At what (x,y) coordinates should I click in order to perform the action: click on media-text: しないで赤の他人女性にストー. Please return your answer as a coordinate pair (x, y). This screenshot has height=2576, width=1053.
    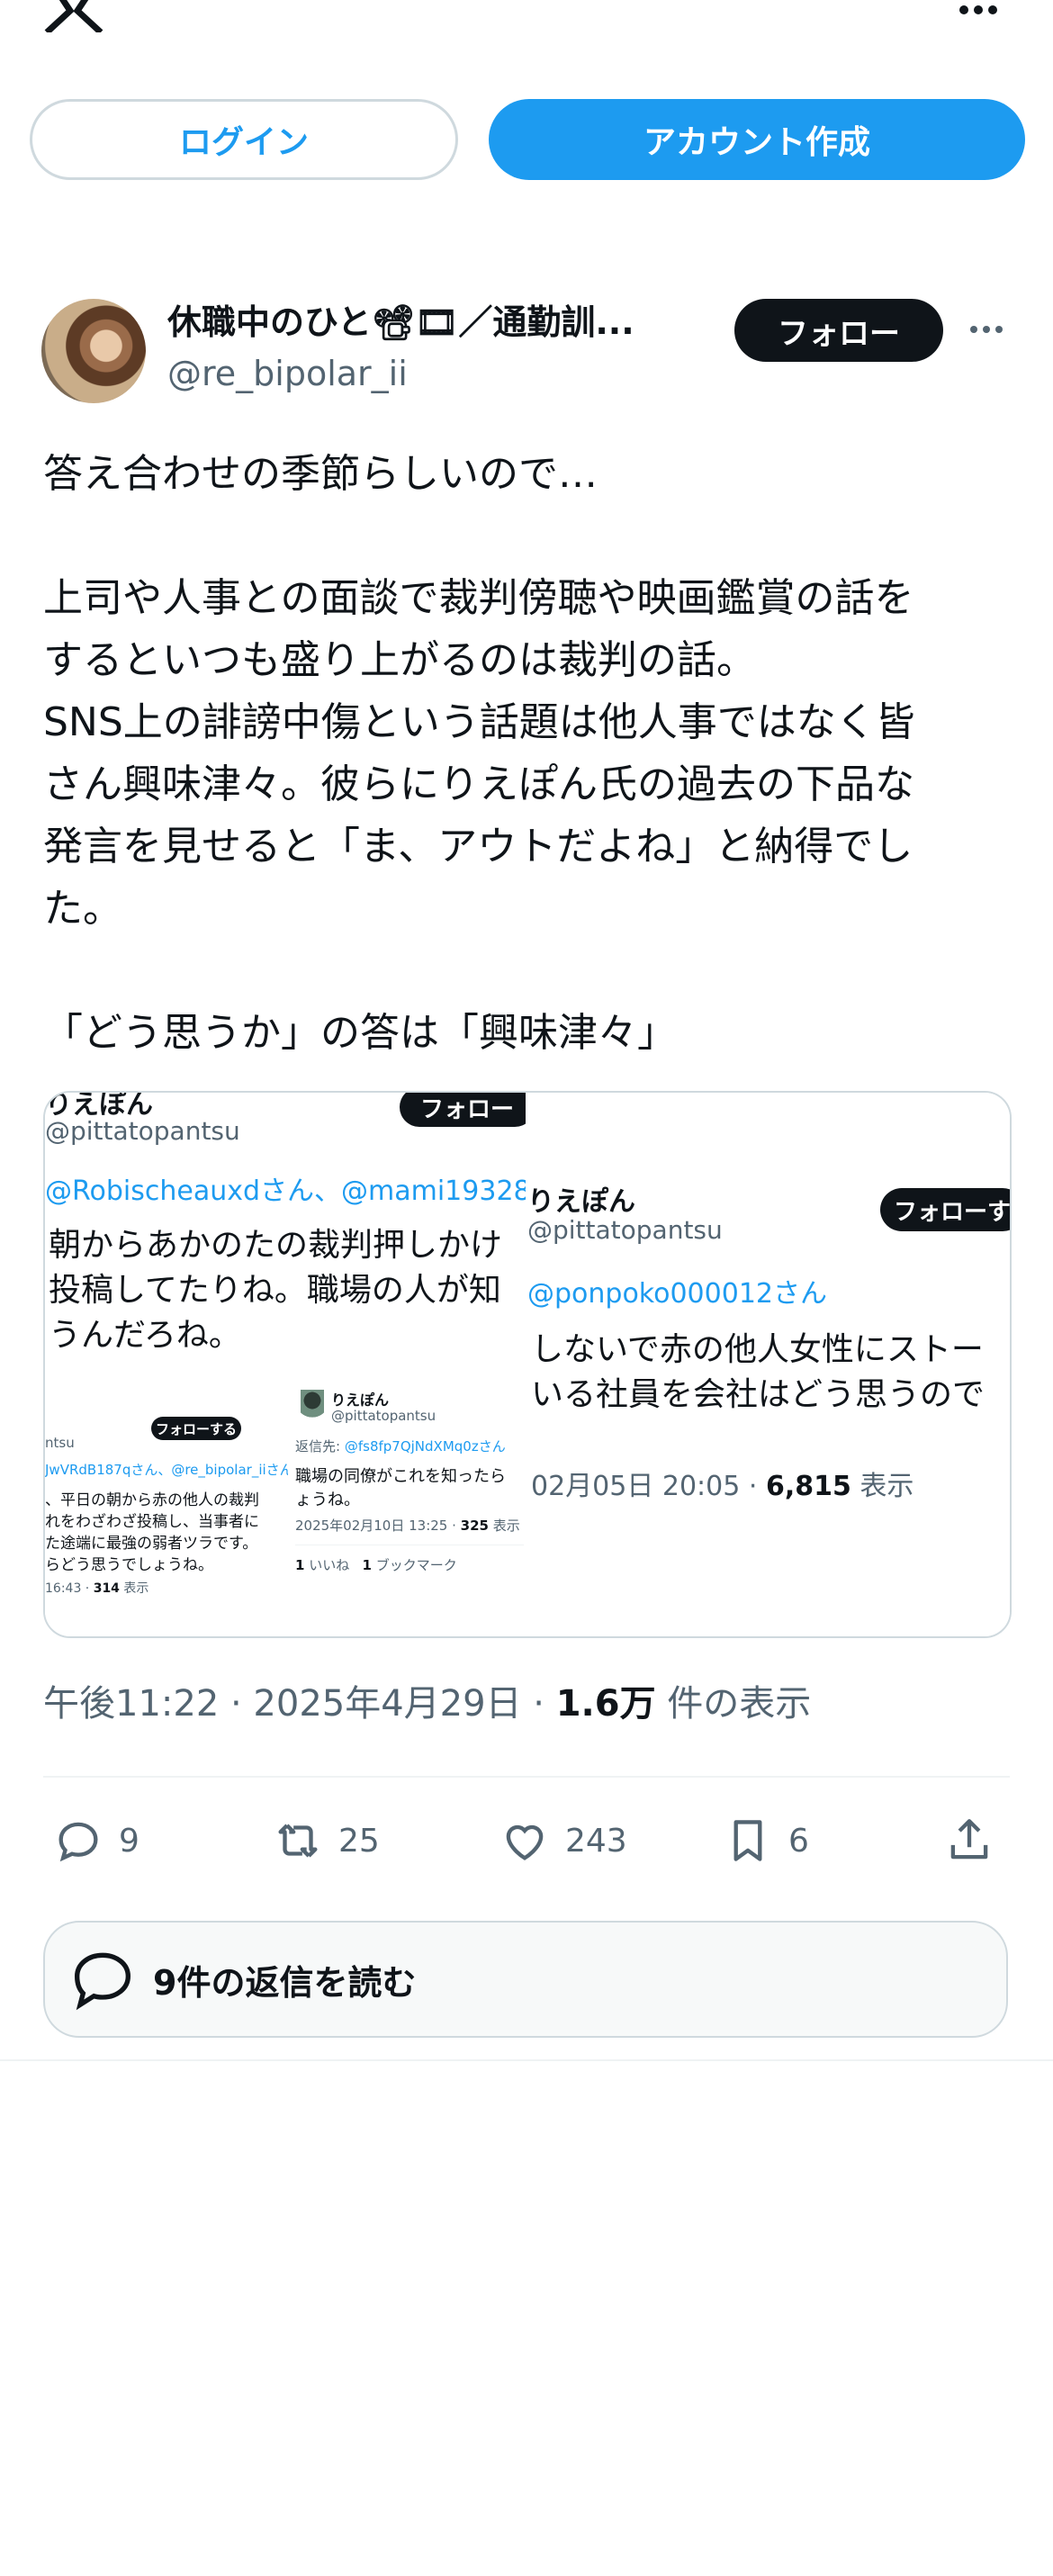
    Looking at the image, I should click on (758, 1349).